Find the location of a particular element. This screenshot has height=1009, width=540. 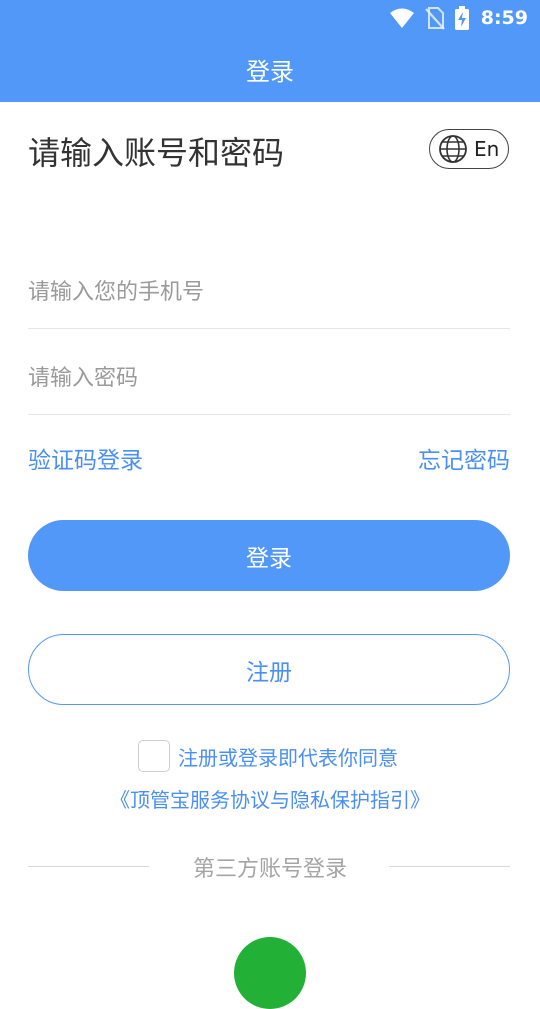

login-button: 登录 is located at coordinates (269, 555).